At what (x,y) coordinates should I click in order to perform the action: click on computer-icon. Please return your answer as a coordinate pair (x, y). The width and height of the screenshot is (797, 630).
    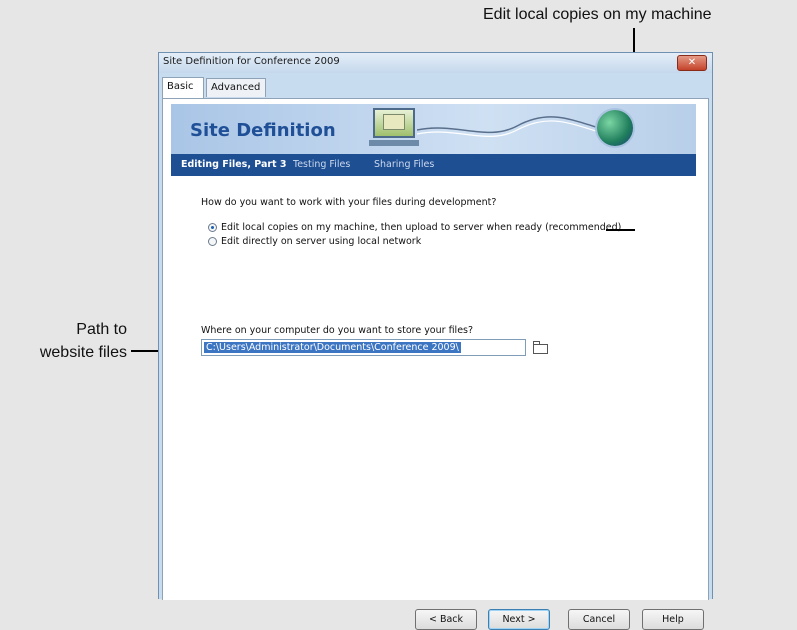
    Looking at the image, I should click on (394, 123).